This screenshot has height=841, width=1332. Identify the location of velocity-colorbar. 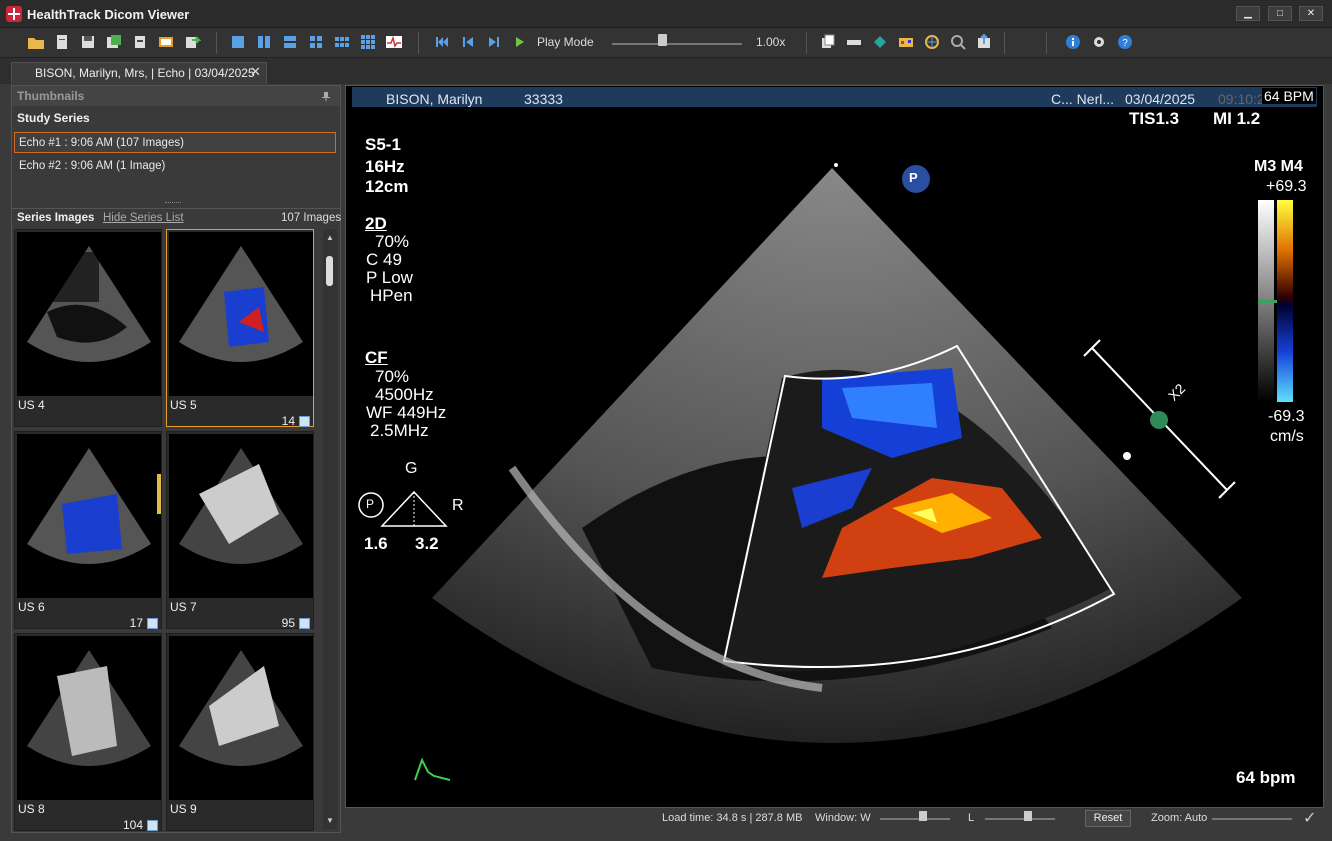
(1275, 301).